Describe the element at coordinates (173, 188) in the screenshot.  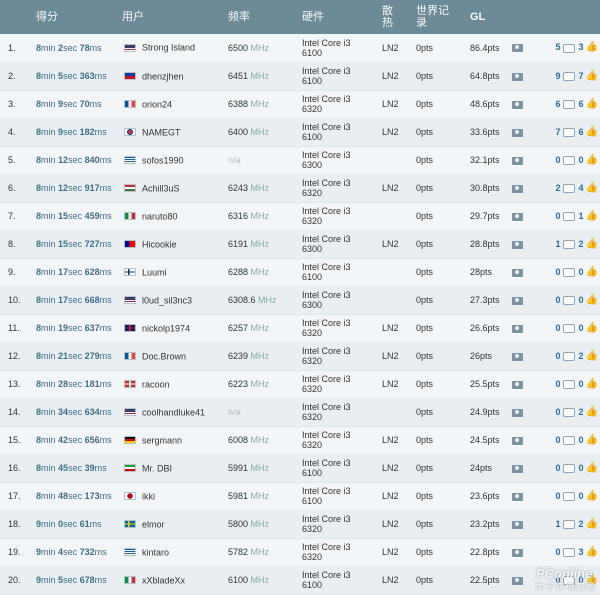
I see `user-cell: Achill3uS` at that location.